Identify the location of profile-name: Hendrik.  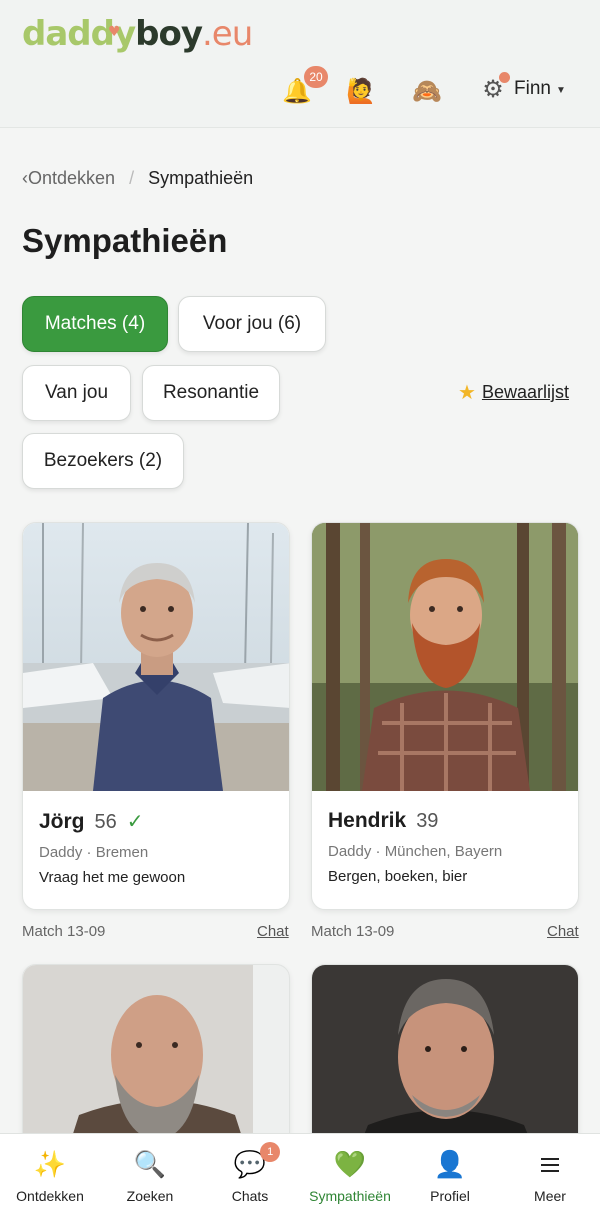
(367, 820).